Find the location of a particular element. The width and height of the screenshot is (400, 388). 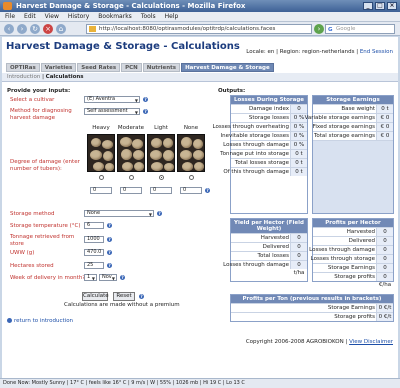

damage-radio-none is located at coordinates (191, 177).